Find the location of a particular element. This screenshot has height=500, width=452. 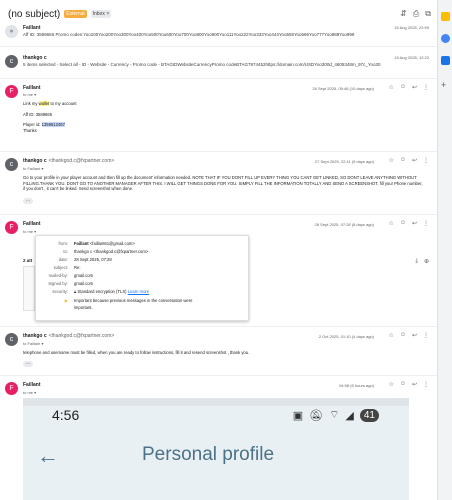

phone-page-title: Personal profile is located at coordinates (208, 454).